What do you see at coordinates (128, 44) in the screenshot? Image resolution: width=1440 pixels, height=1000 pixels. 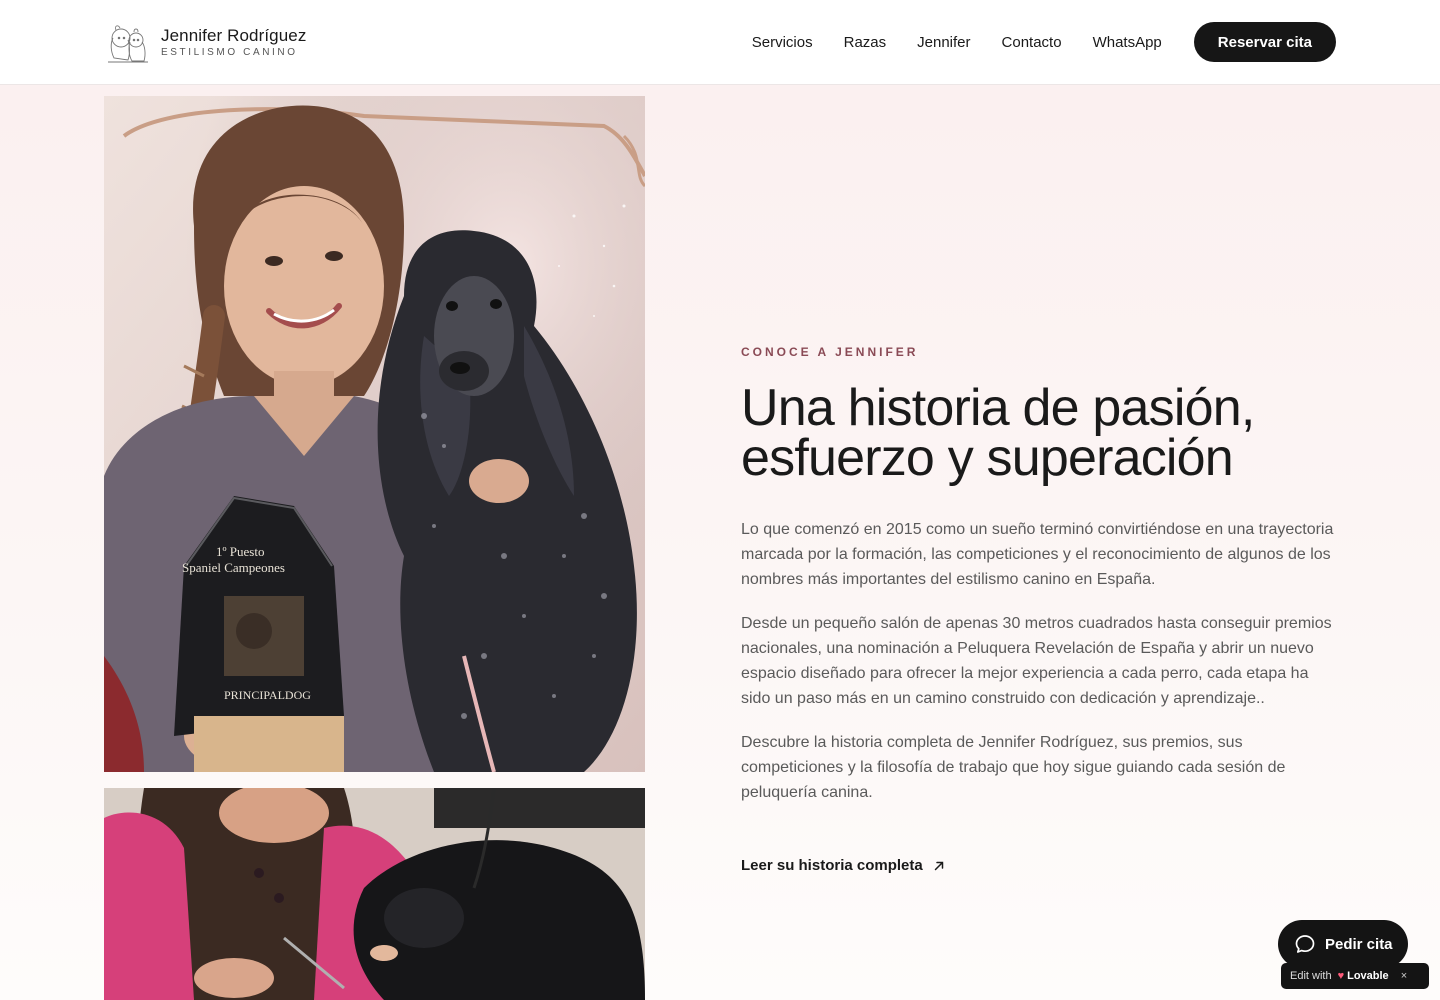 I see `dogs-logo-icon` at bounding box center [128, 44].